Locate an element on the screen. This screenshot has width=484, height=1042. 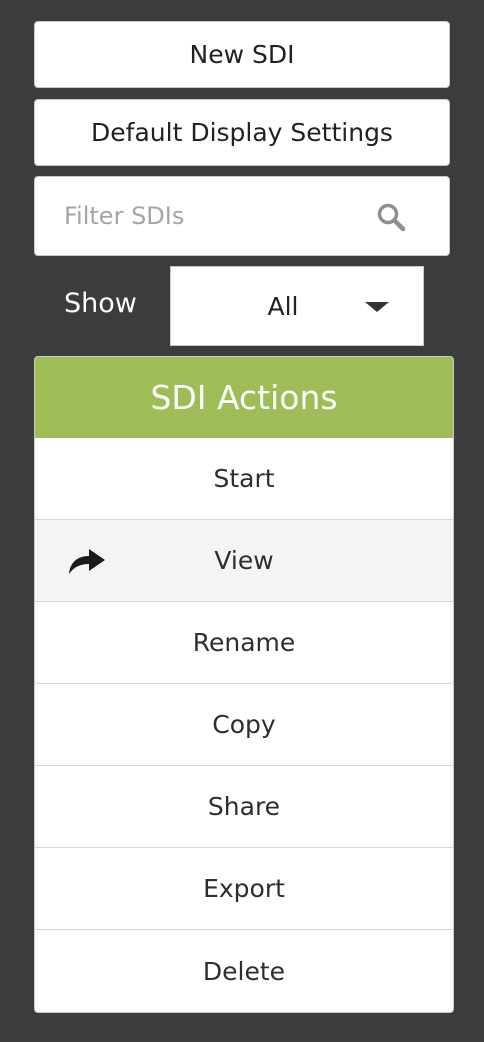
new-sdi-button: New SDI is located at coordinates (242, 54).